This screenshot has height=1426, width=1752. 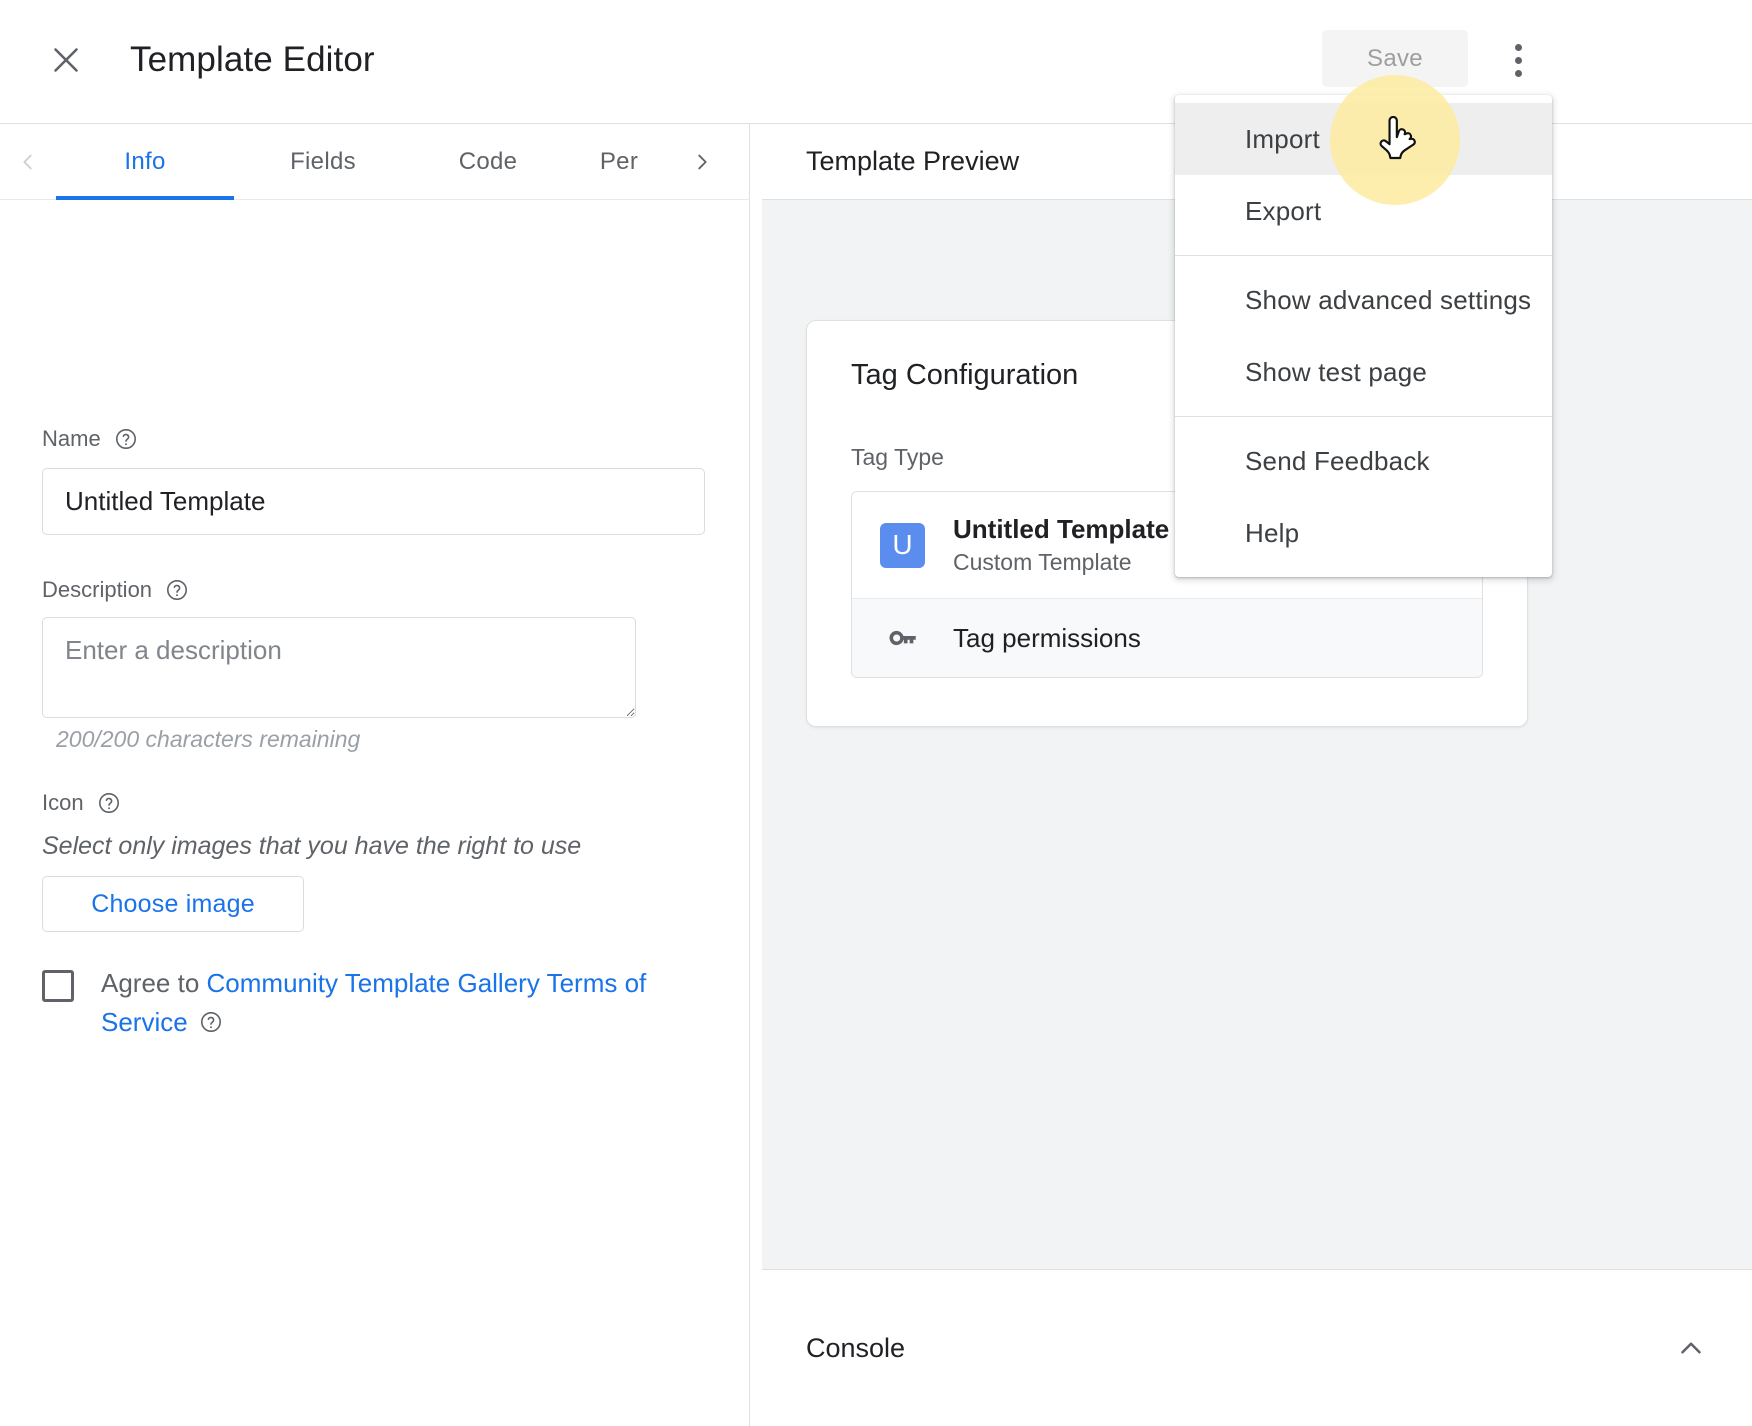 I want to click on console-title: Console, so click(x=856, y=1347).